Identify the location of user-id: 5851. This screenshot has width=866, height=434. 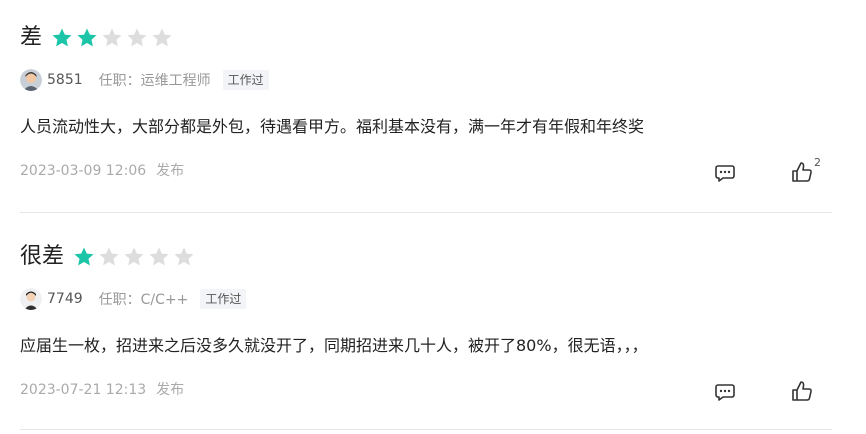
(65, 80).